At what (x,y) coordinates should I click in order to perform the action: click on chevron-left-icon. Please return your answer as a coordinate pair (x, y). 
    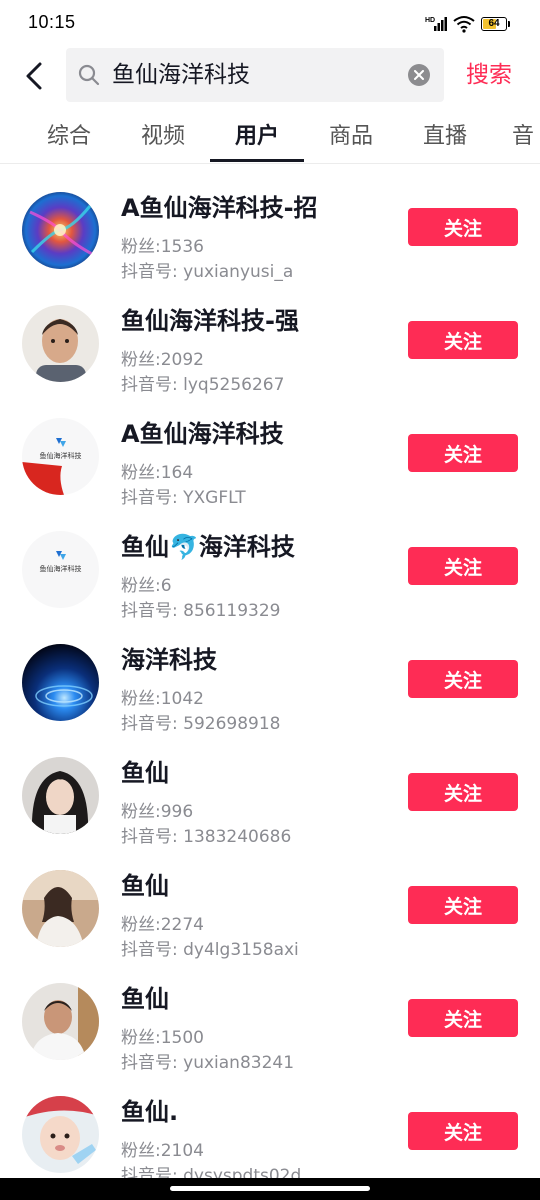
    Looking at the image, I should click on (34, 76).